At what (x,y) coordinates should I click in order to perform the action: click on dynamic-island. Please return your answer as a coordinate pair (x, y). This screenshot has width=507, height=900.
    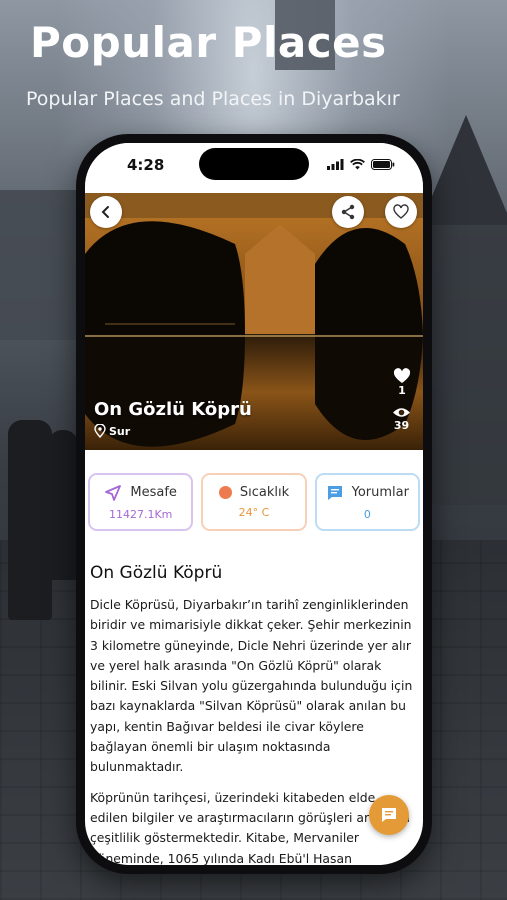
    Looking at the image, I should click on (254, 164).